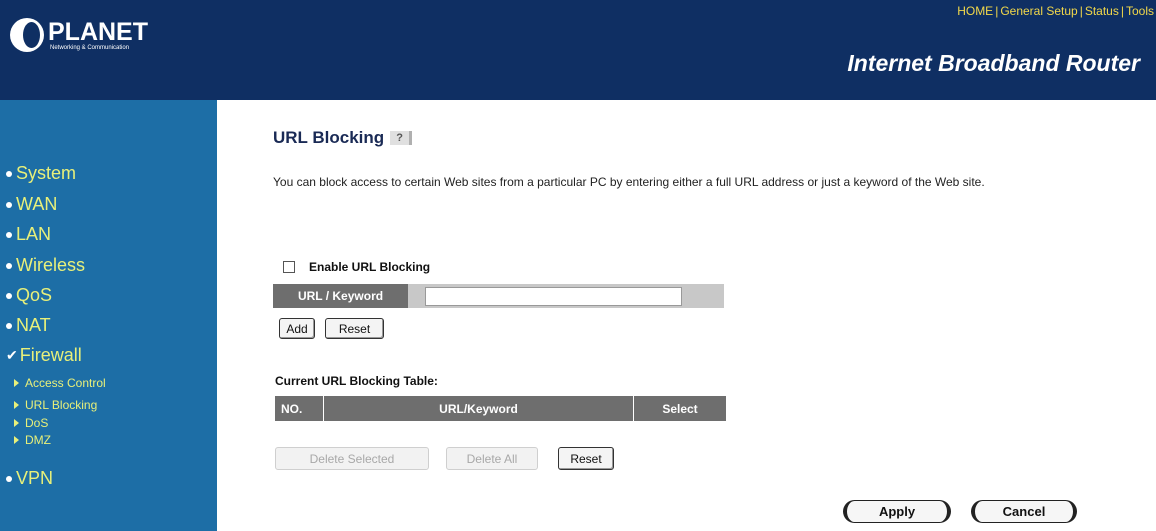 Image resolution: width=1156 pixels, height=531 pixels. I want to click on sidebar-item-label: Firewall, so click(50, 355).